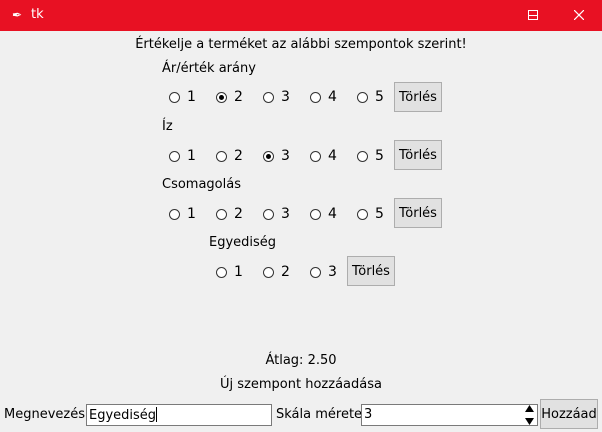 The image size is (602, 432). I want to click on feather-icon: ✒, so click(17, 15).